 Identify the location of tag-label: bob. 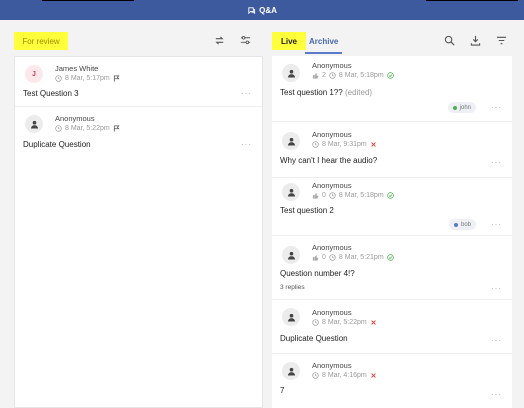
(465, 224).